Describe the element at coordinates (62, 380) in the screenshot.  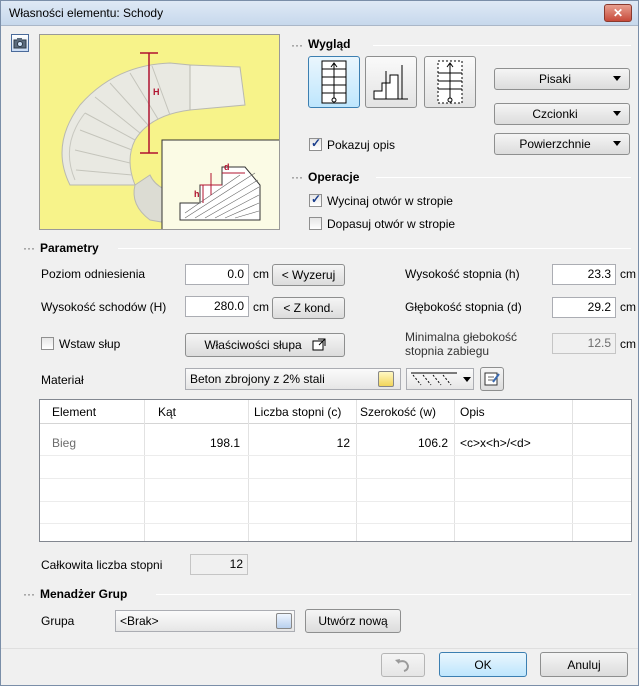
I see `material-label: Materiał` at that location.